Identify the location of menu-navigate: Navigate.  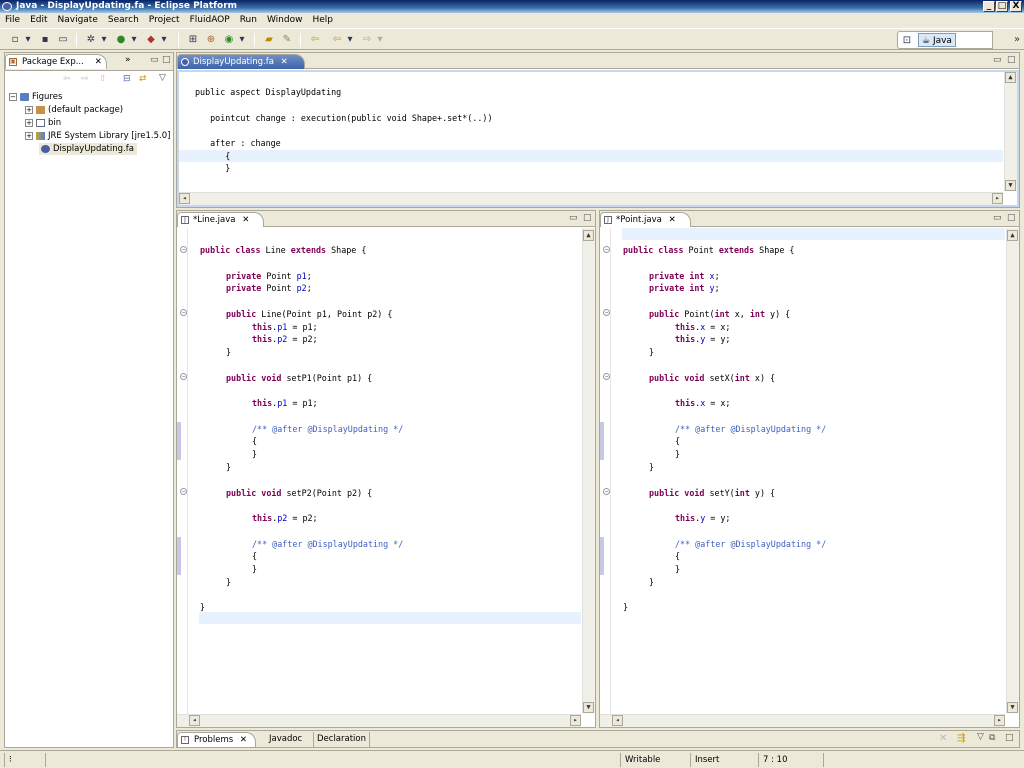
(78, 20).